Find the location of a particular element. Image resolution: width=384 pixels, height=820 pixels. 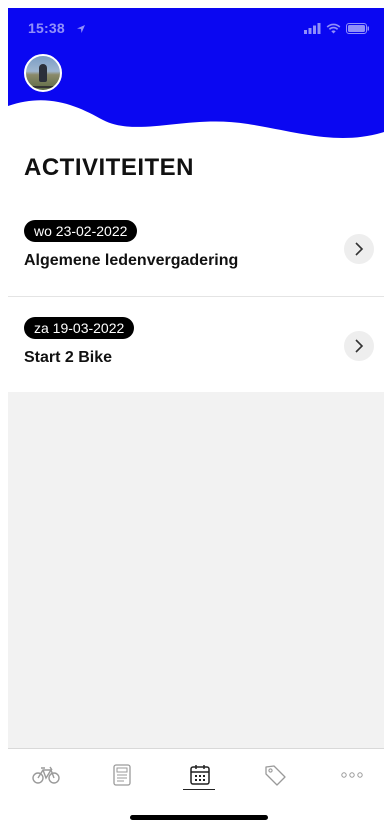

active-tab-indicator is located at coordinates (199, 789).